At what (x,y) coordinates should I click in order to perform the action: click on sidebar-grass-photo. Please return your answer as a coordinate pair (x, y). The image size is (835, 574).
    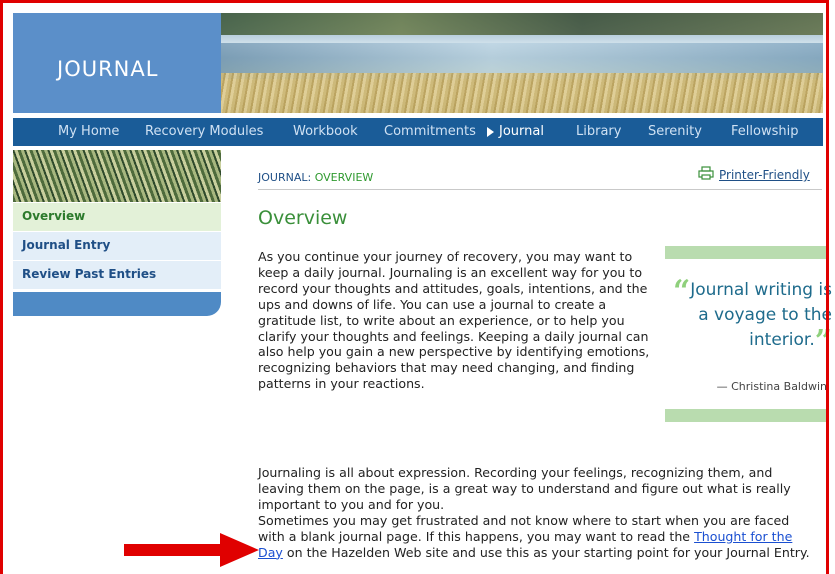
    Looking at the image, I should click on (117, 176).